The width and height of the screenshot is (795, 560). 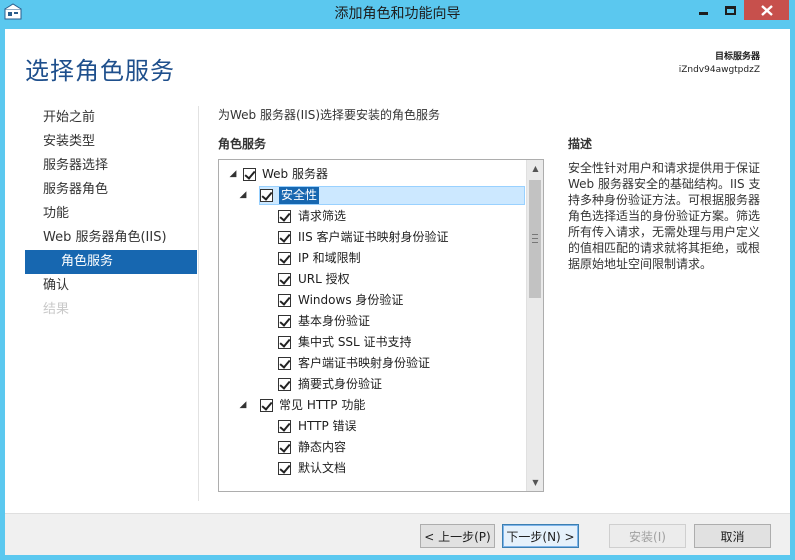 What do you see at coordinates (322, 468) in the screenshot?
I see `tree-item-label: 默认文档` at bounding box center [322, 468].